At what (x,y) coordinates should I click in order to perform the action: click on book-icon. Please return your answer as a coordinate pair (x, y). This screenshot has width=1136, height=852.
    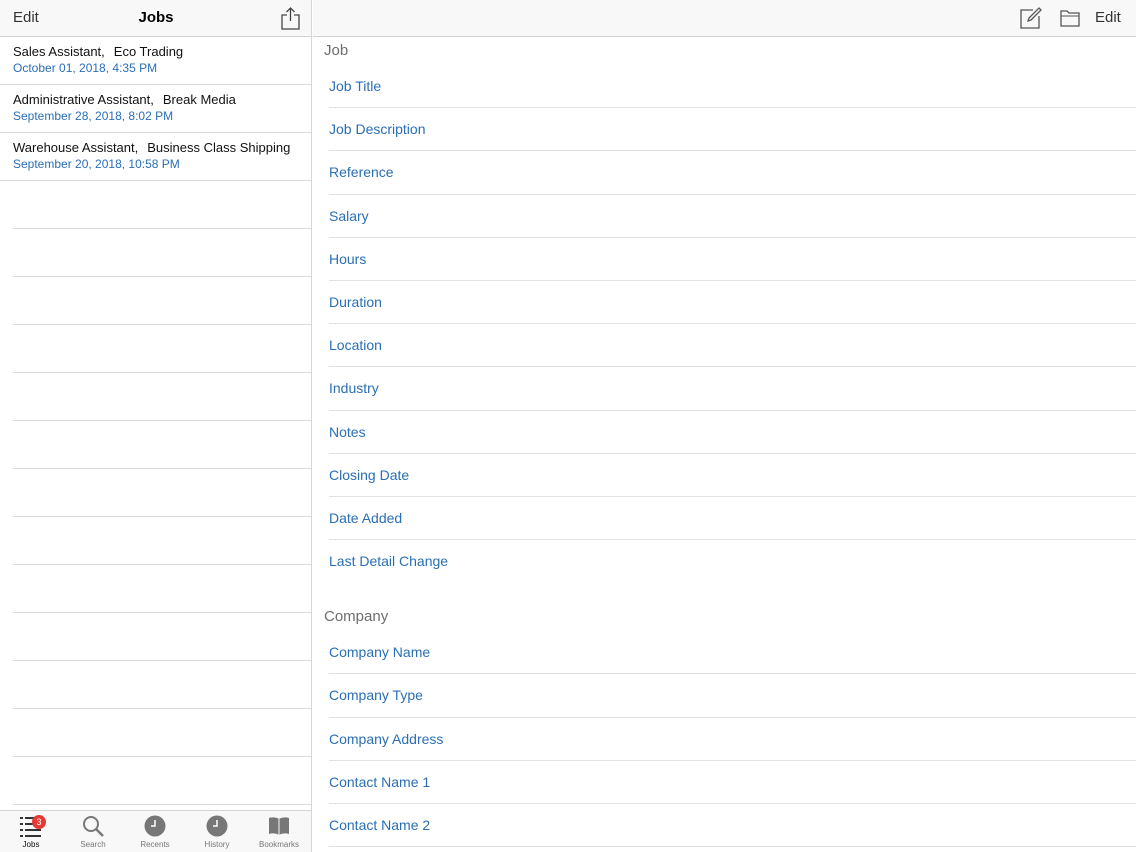
    Looking at the image, I should click on (279, 826).